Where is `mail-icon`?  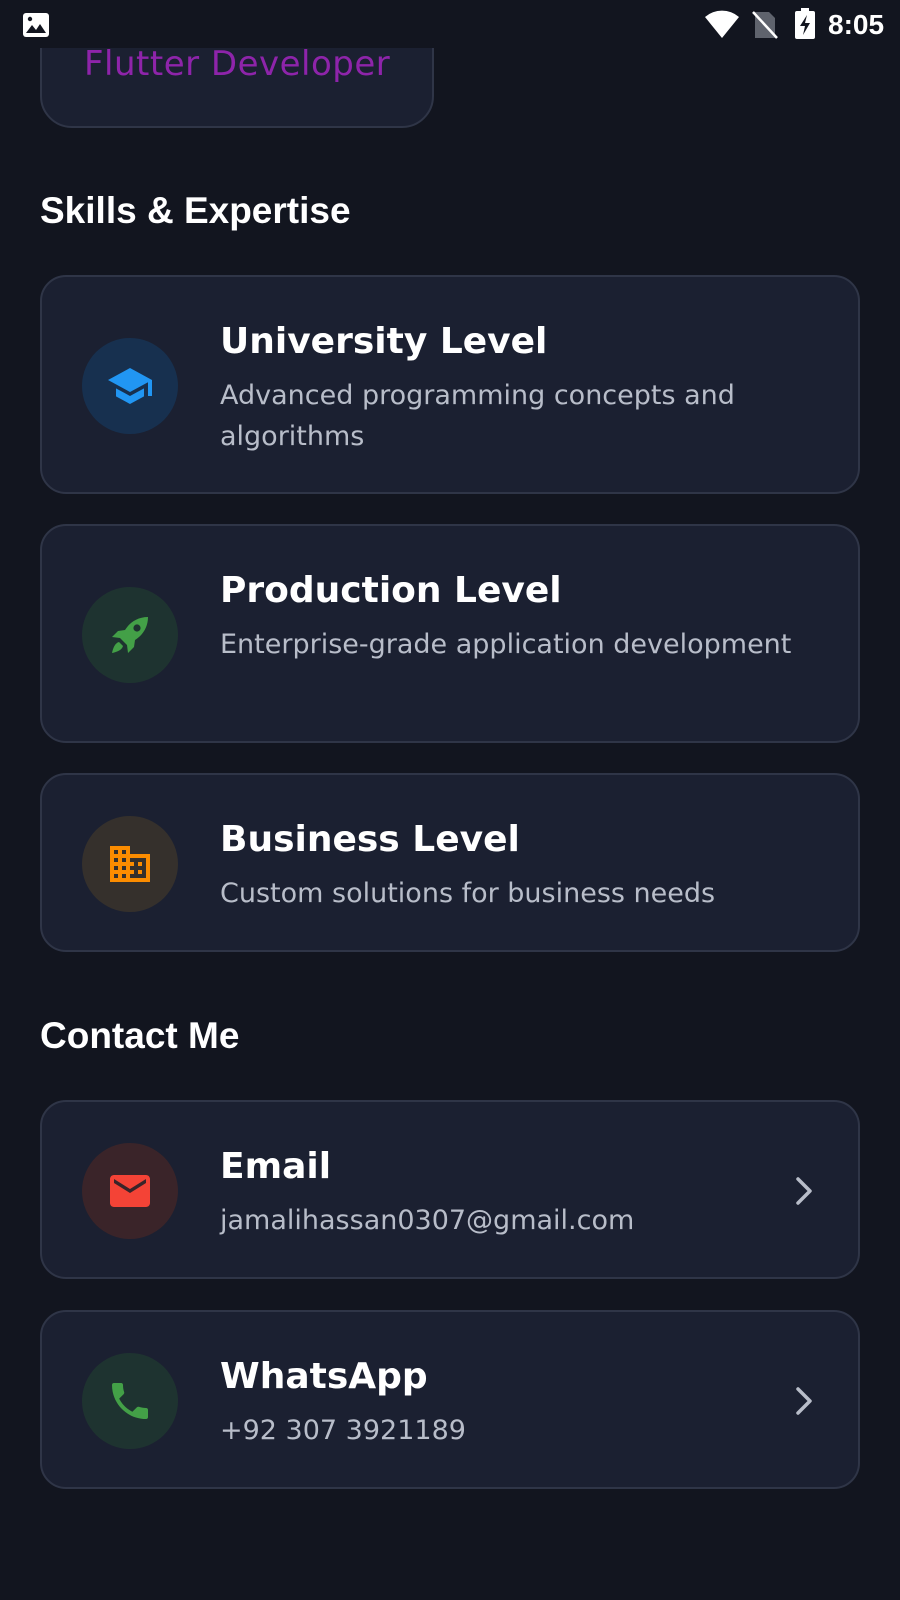
mail-icon is located at coordinates (130, 1191).